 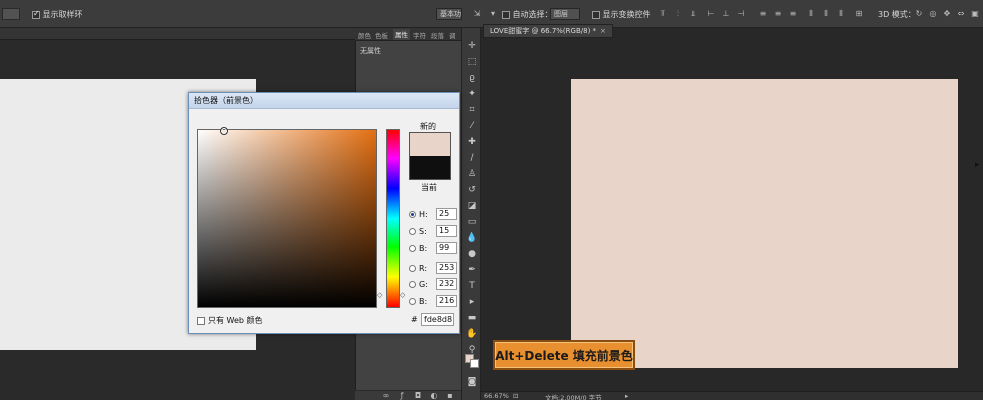 What do you see at coordinates (364, 35) in the screenshot?
I see `tab-color: 颜色` at bounding box center [364, 35].